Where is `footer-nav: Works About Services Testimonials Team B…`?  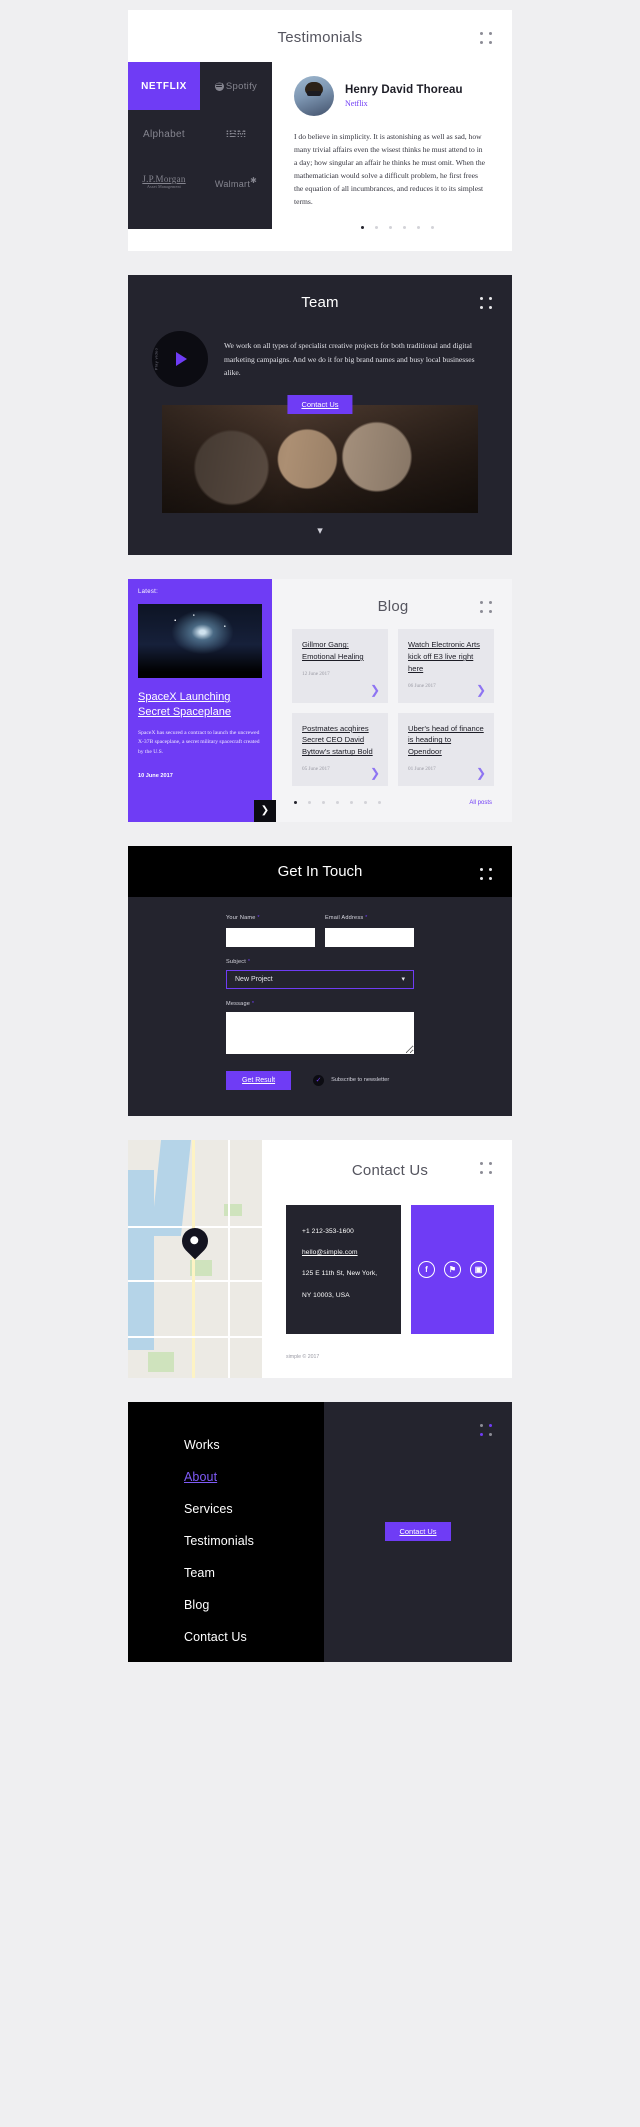
footer-nav: Works About Services Testimonials Team B… is located at coordinates (226, 1531).